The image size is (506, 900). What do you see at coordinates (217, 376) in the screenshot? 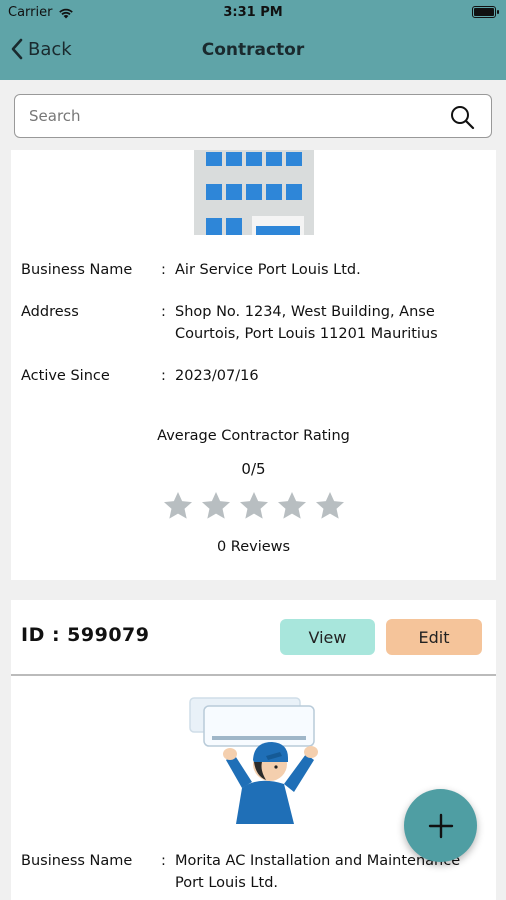
I see `active-since-value: 2023/07/16` at bounding box center [217, 376].